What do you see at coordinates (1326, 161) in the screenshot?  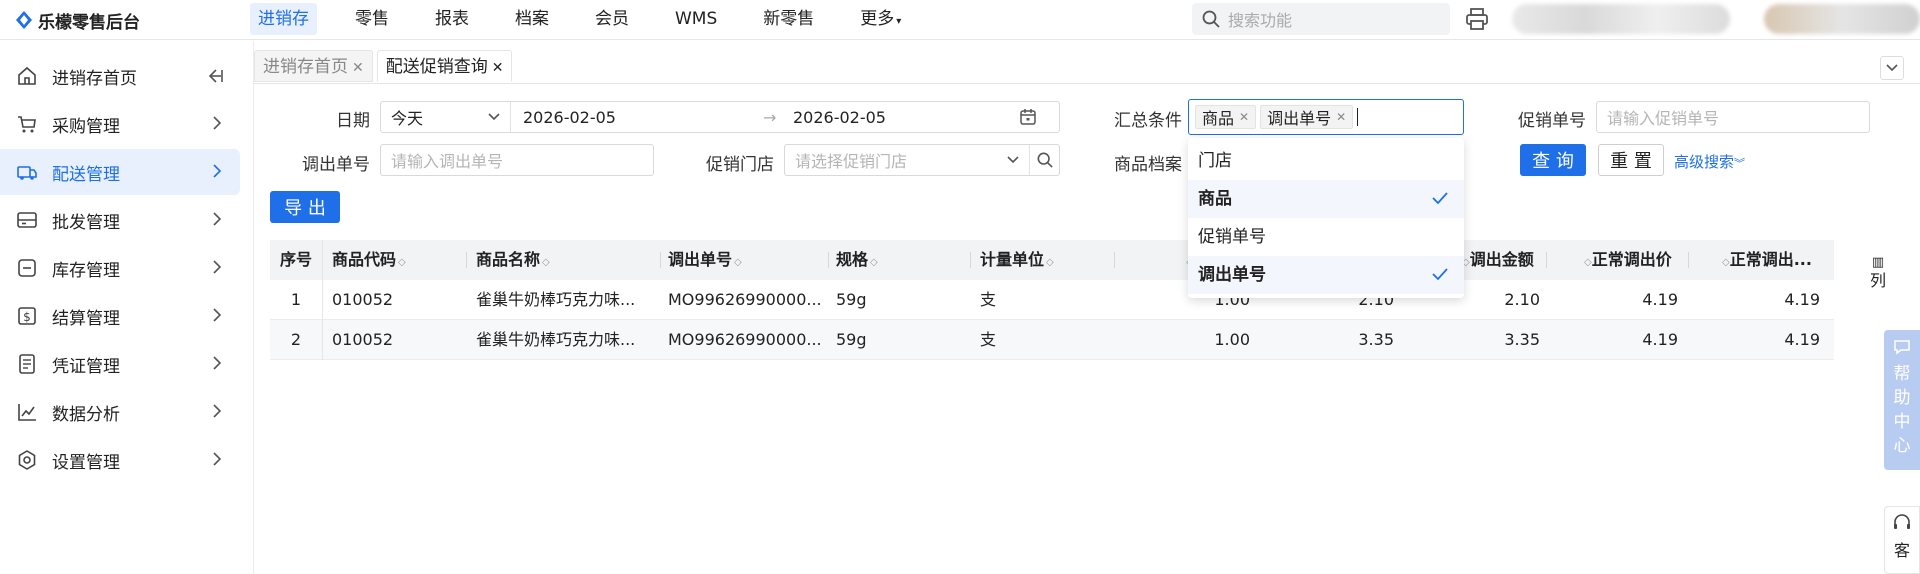 I see `dropdown-option-store: 门店` at bounding box center [1326, 161].